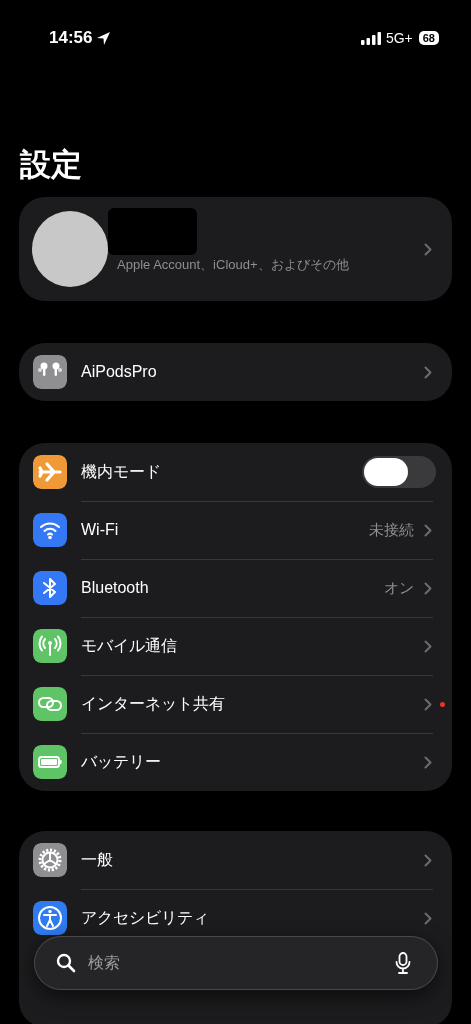  I want to click on settings-row: Wi-Fi 未接続, so click(256, 530).